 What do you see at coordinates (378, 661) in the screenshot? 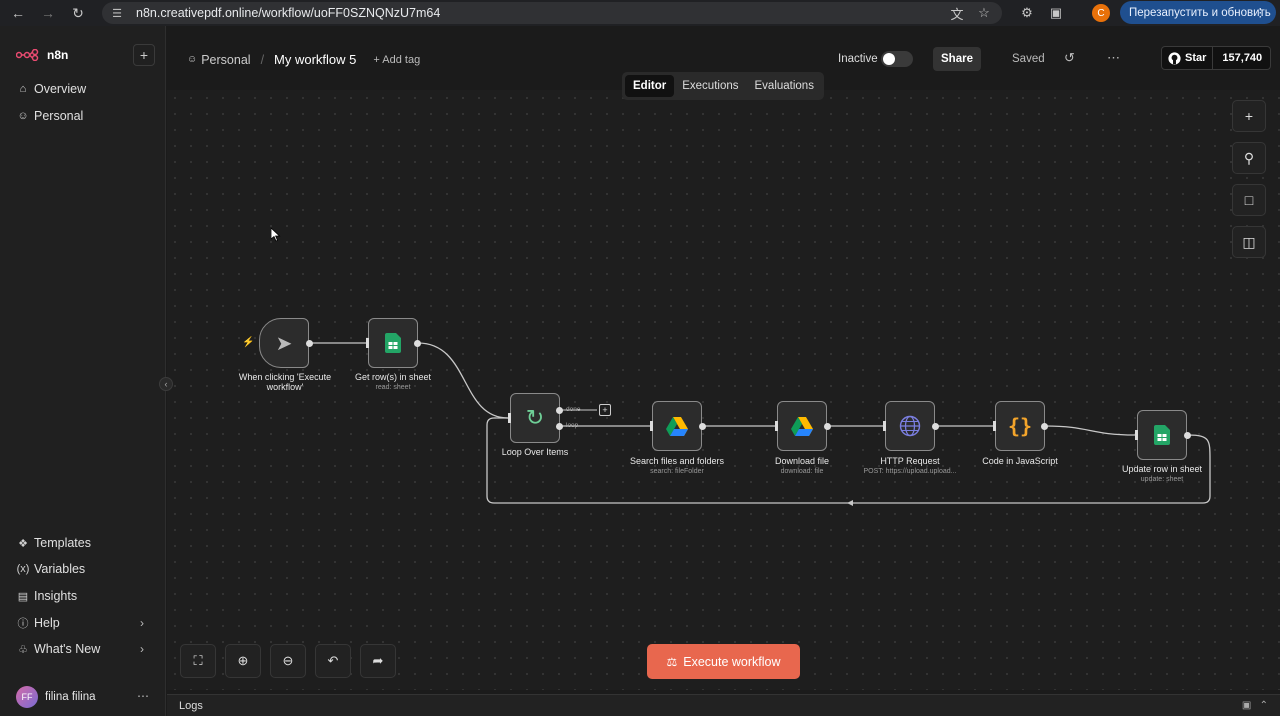
I see `tidy-up-icon: ➦` at bounding box center [378, 661].